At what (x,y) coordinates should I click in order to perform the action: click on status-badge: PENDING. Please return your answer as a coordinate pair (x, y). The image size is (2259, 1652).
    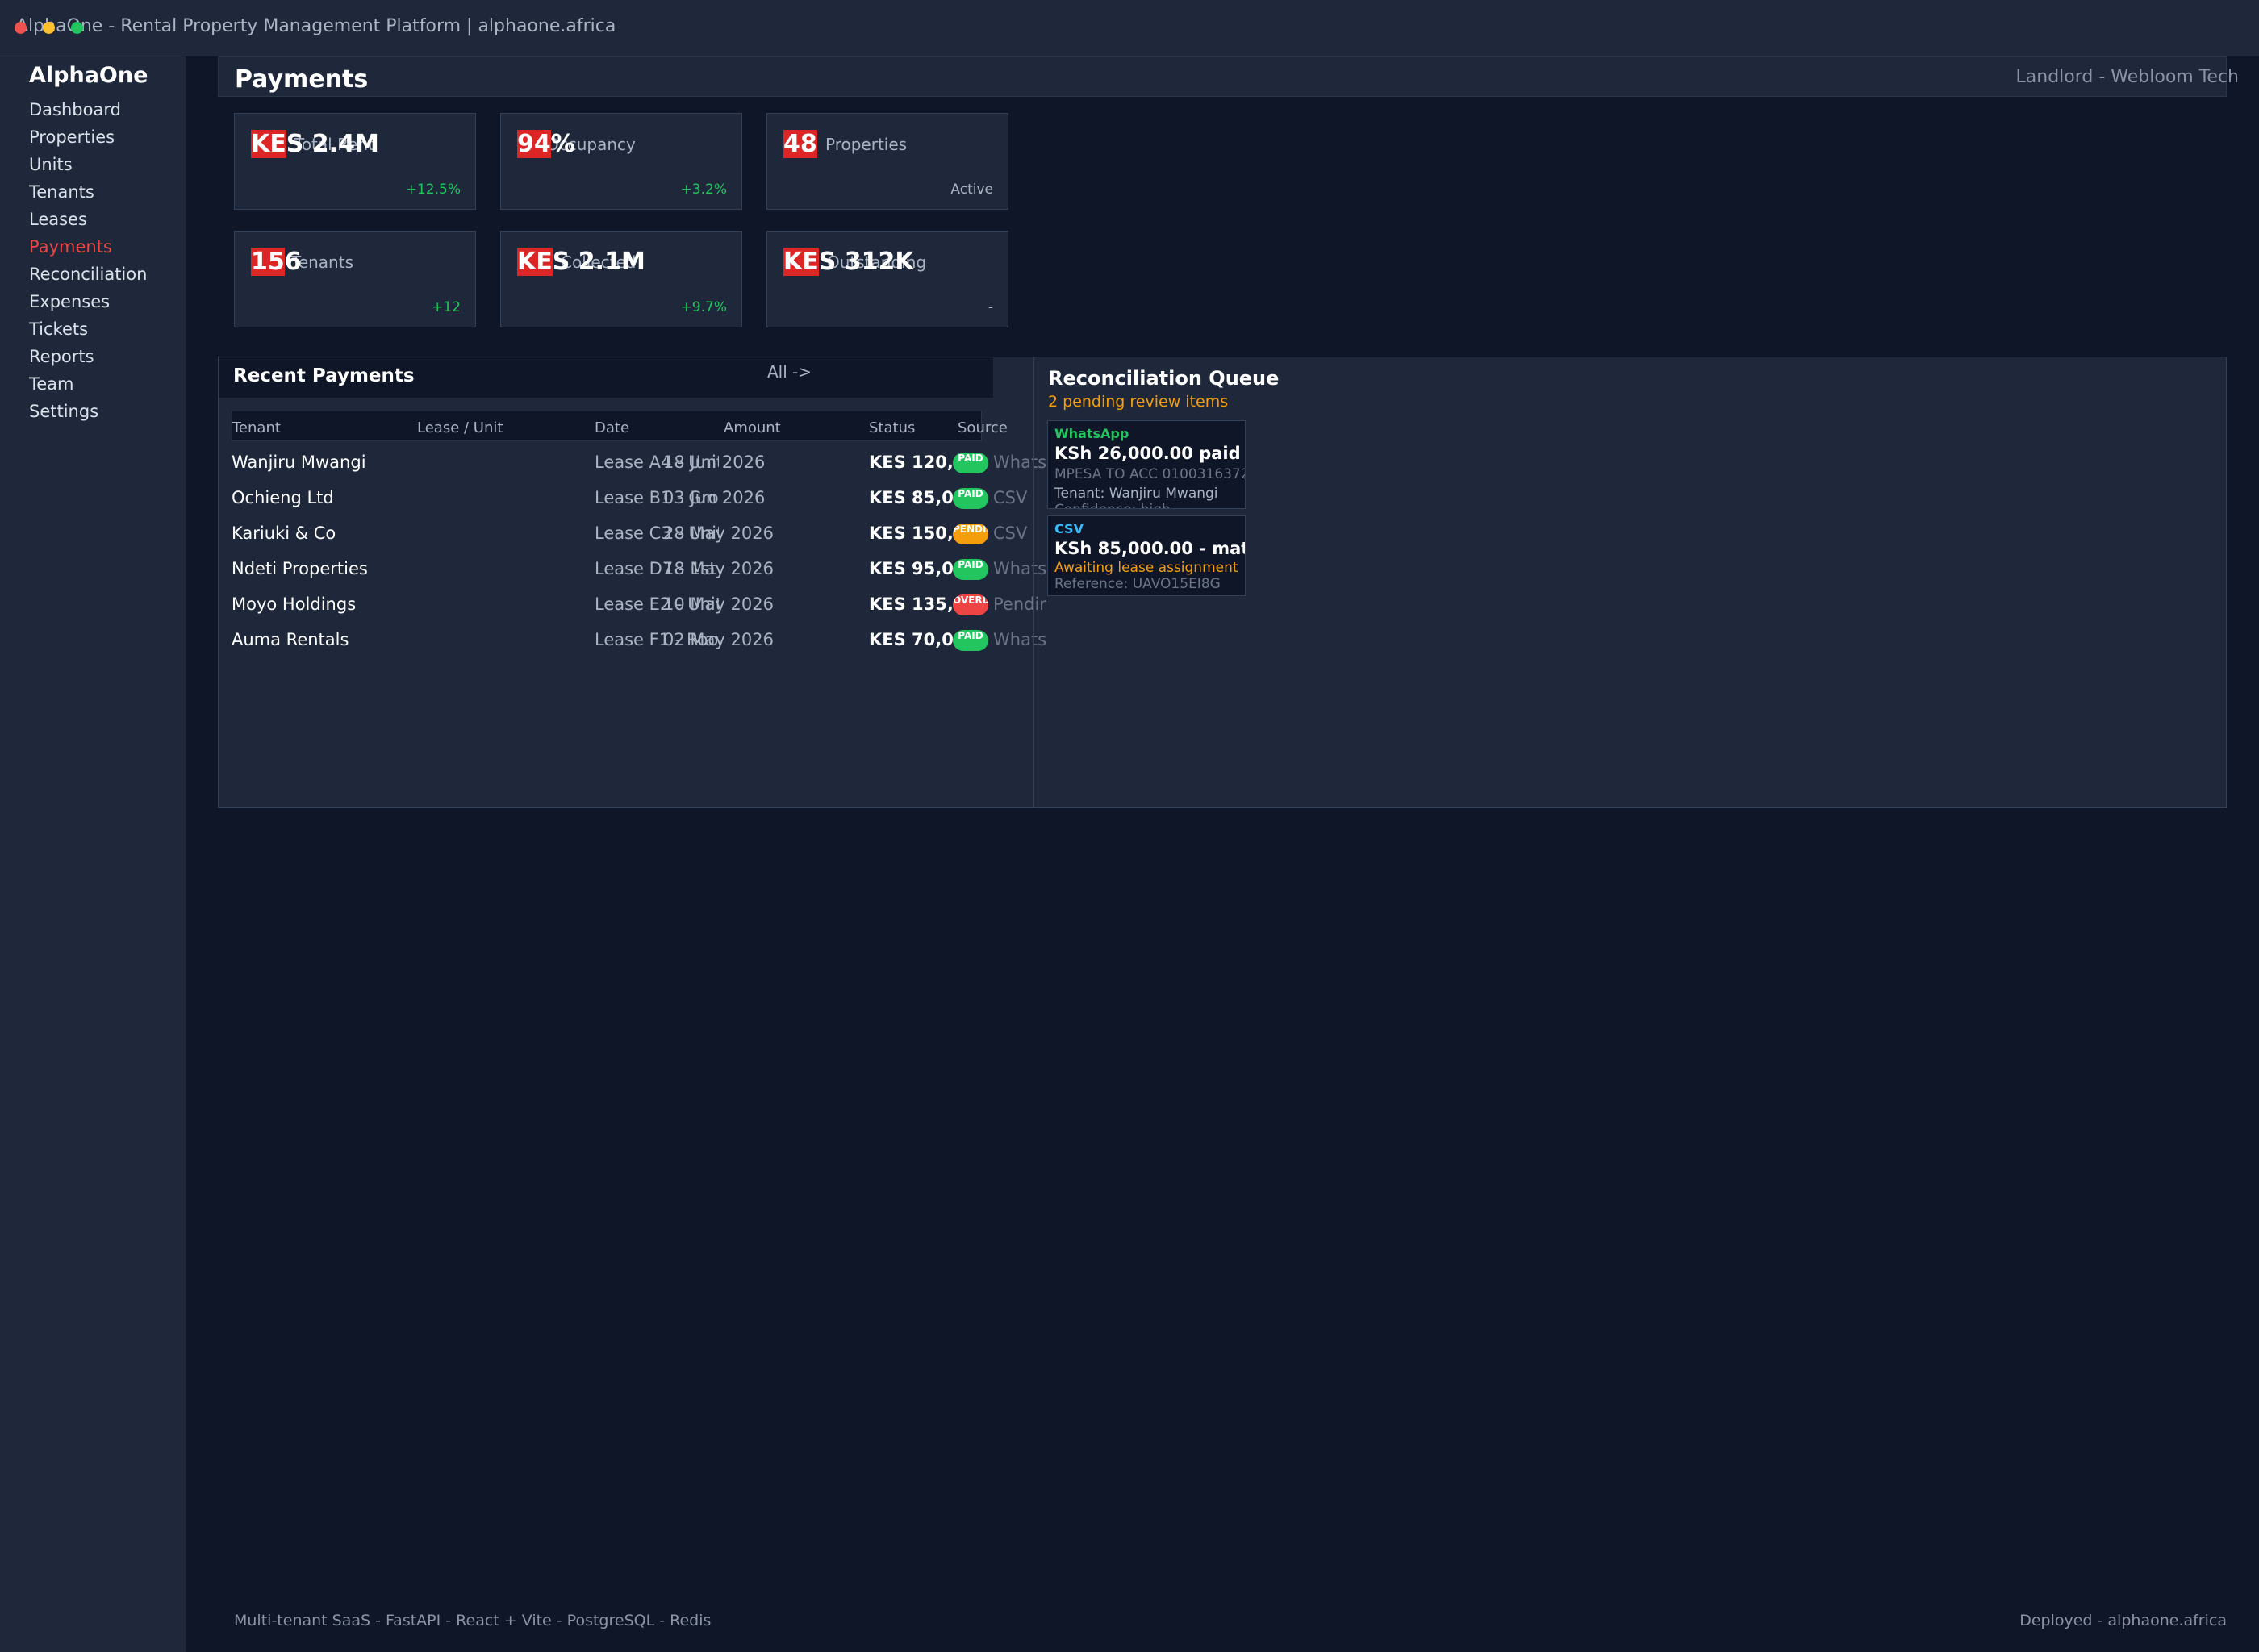
    Looking at the image, I should click on (971, 534).